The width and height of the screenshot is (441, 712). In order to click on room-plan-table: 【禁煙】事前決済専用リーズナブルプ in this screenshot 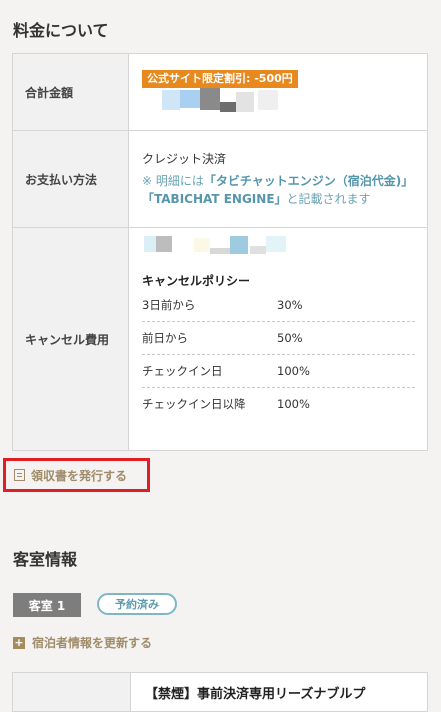, I will do `click(220, 692)`.